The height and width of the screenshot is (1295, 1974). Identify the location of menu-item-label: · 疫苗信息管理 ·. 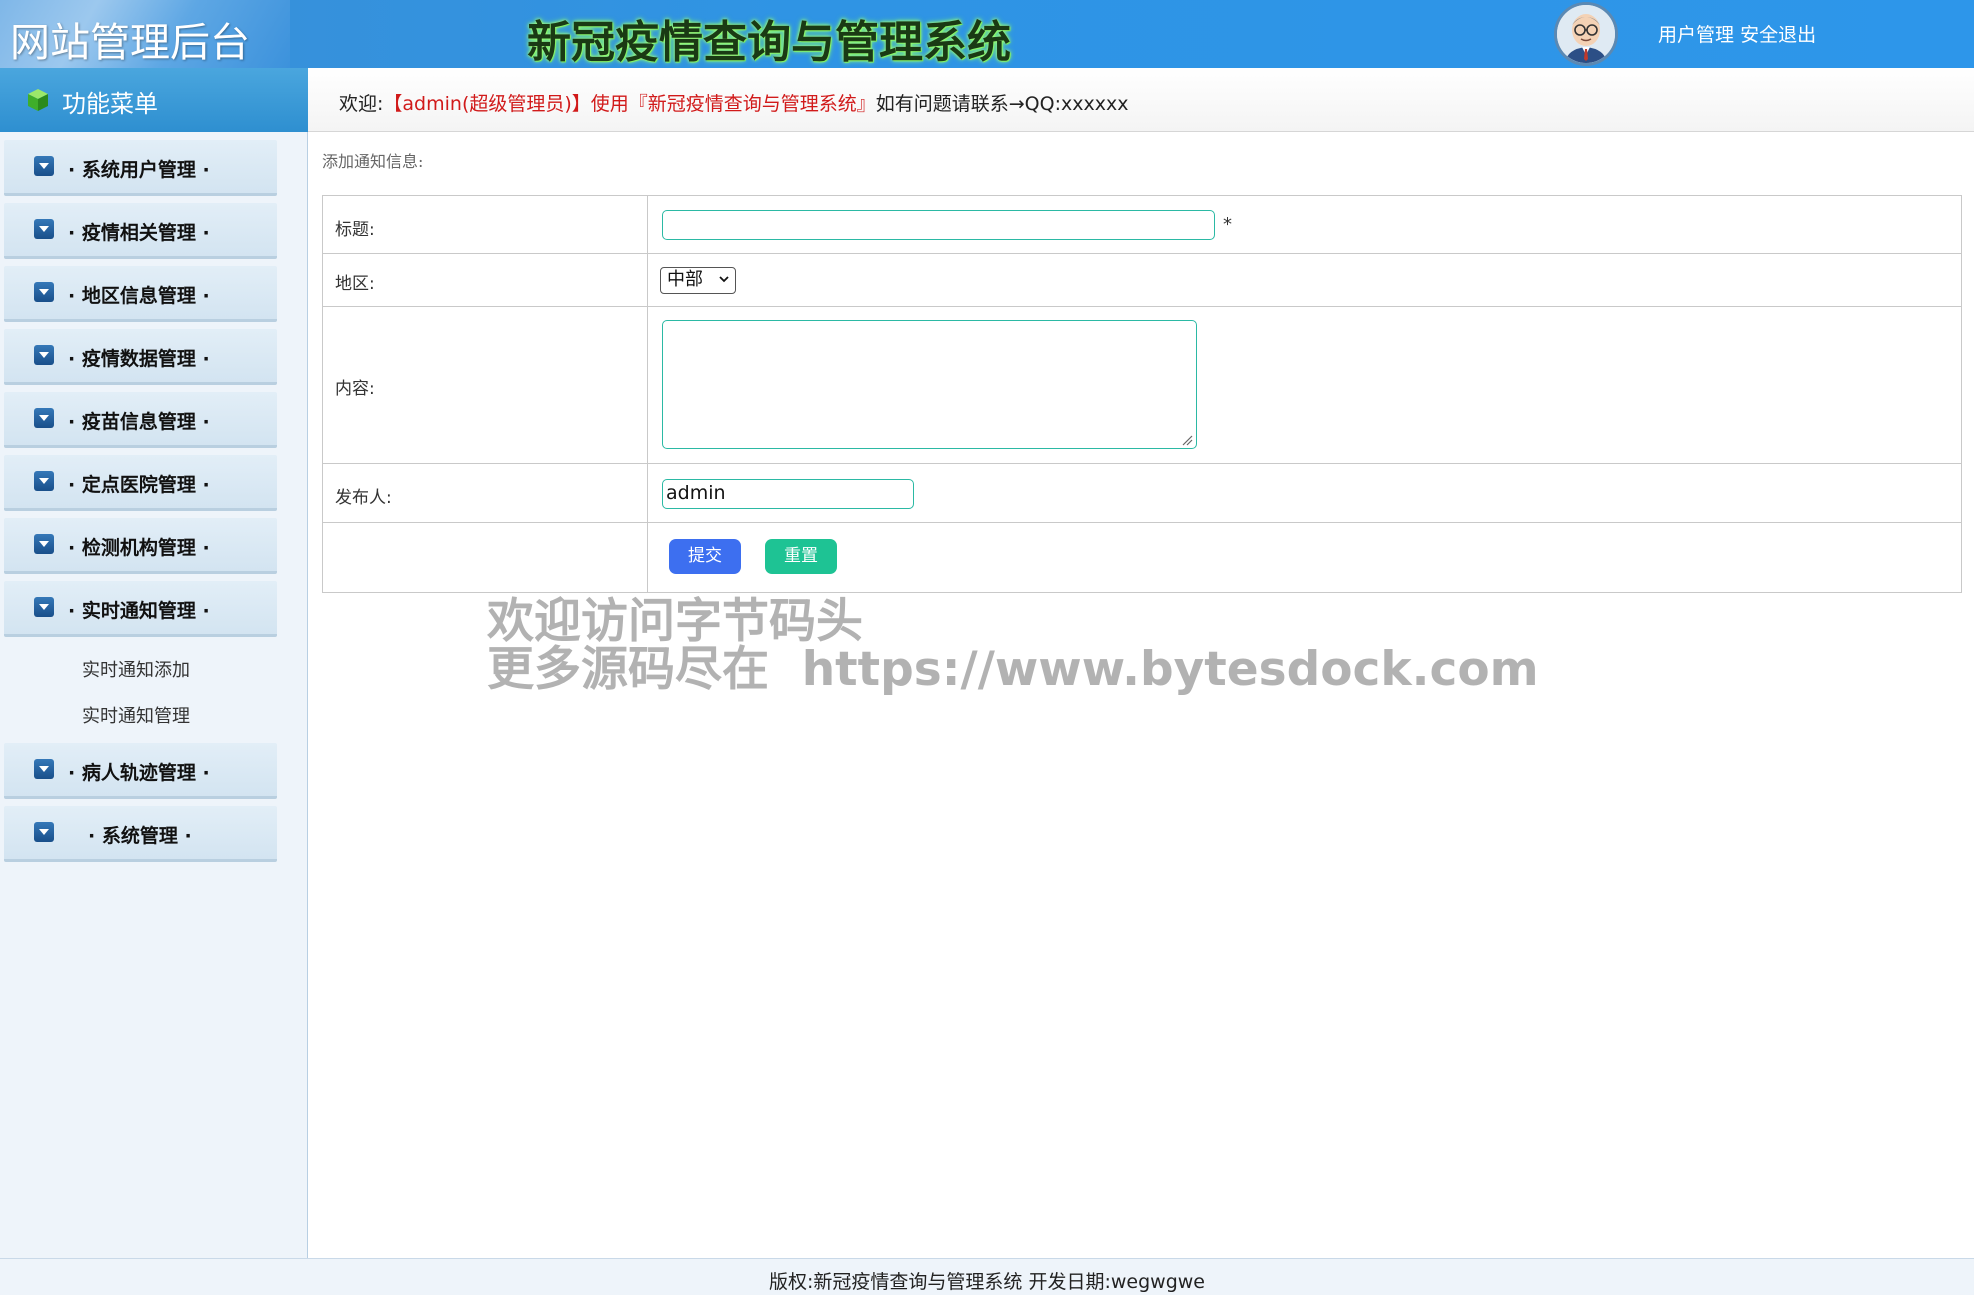
(139, 422).